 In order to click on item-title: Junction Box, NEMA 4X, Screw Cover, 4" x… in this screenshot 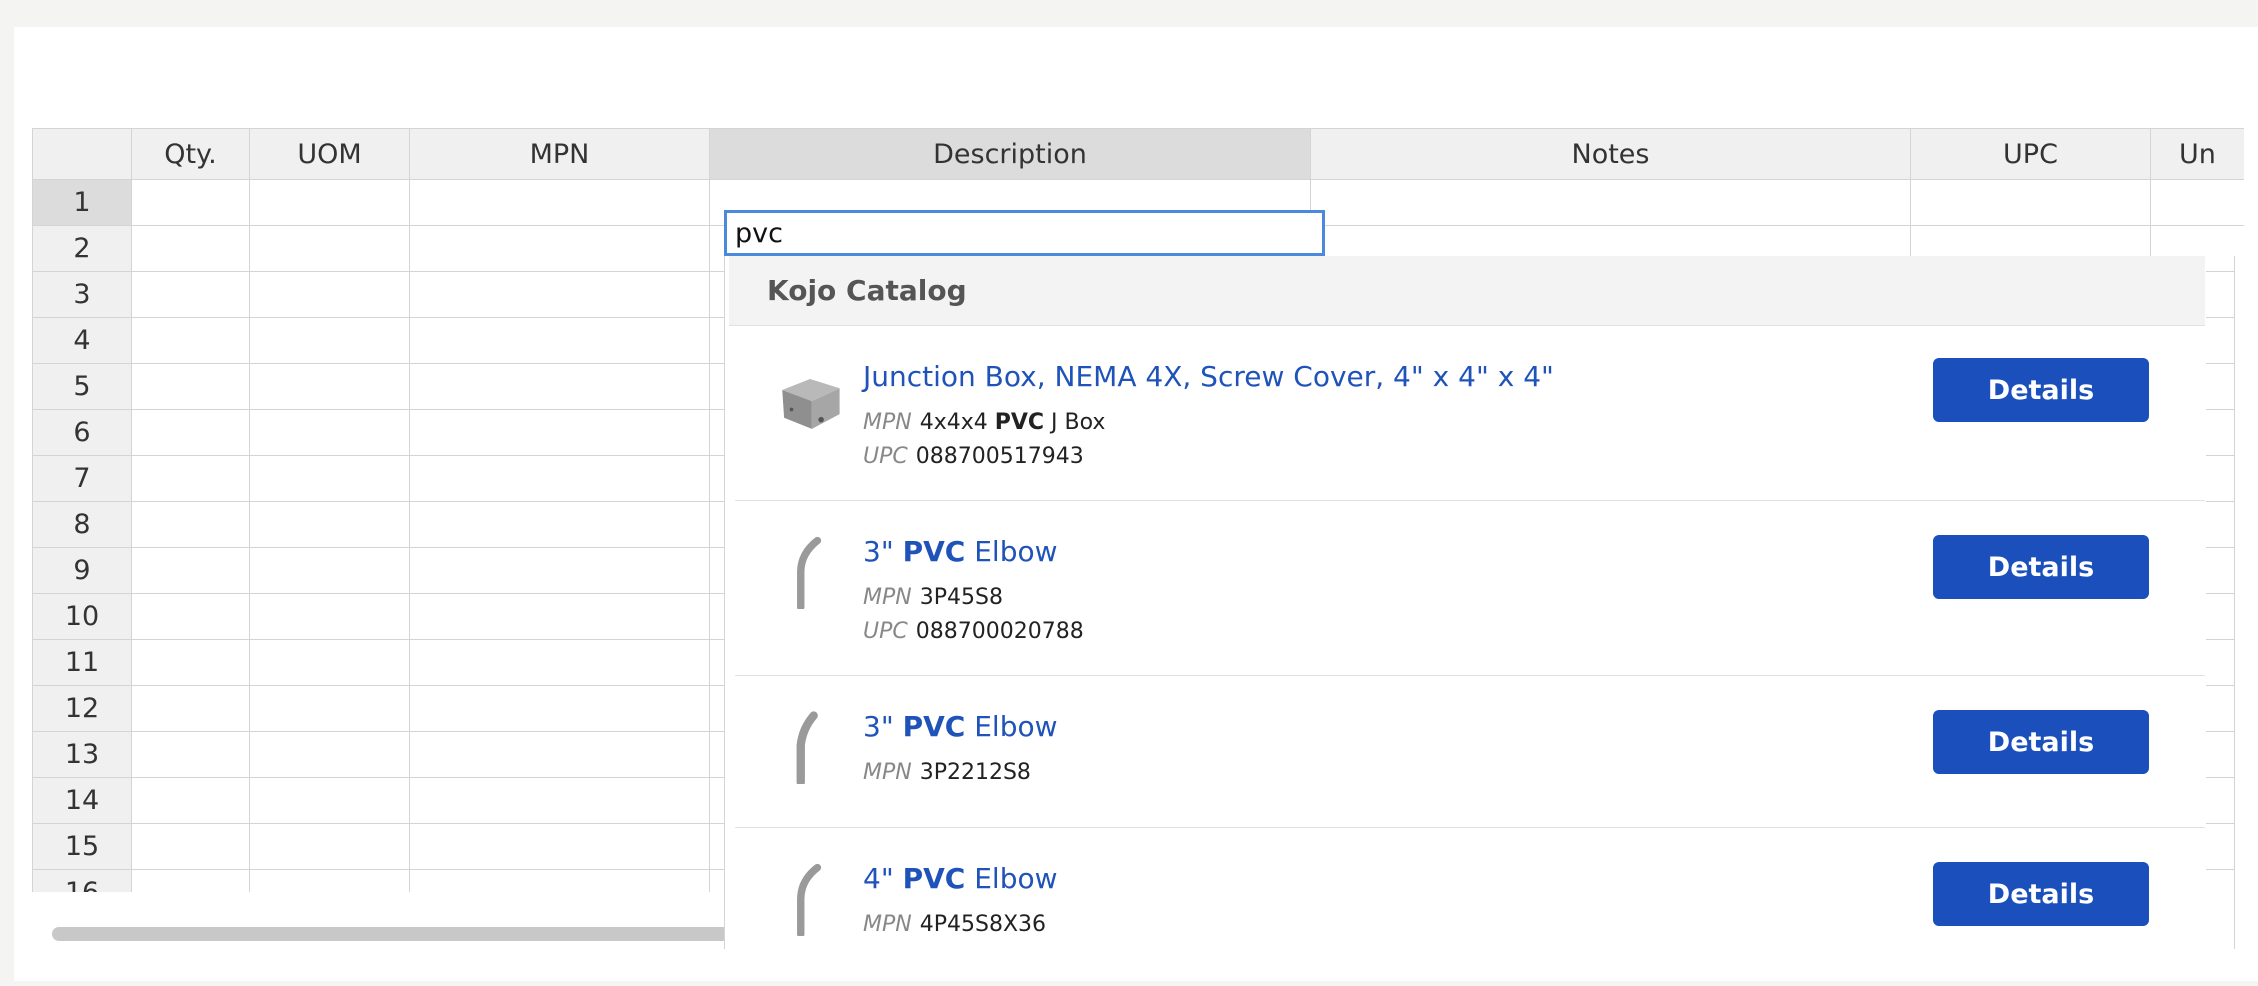, I will do `click(1208, 376)`.